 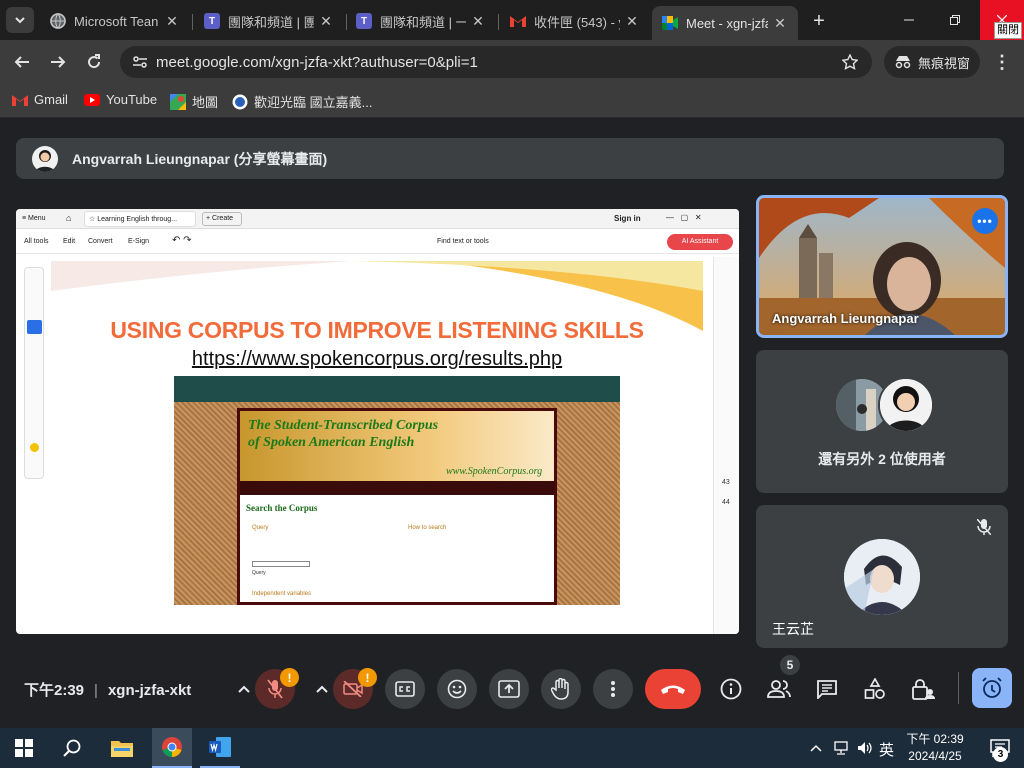 I want to click on incognito-chip: 無痕視窗, so click(x=932, y=62).